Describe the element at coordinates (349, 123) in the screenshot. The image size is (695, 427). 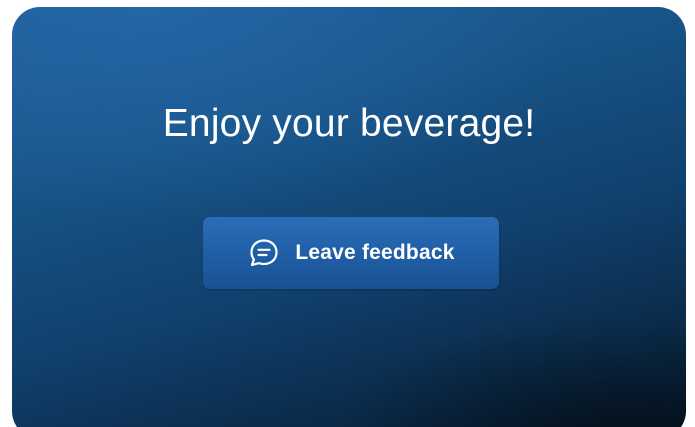
I see `headline: Enjoy your beverage!` at that location.